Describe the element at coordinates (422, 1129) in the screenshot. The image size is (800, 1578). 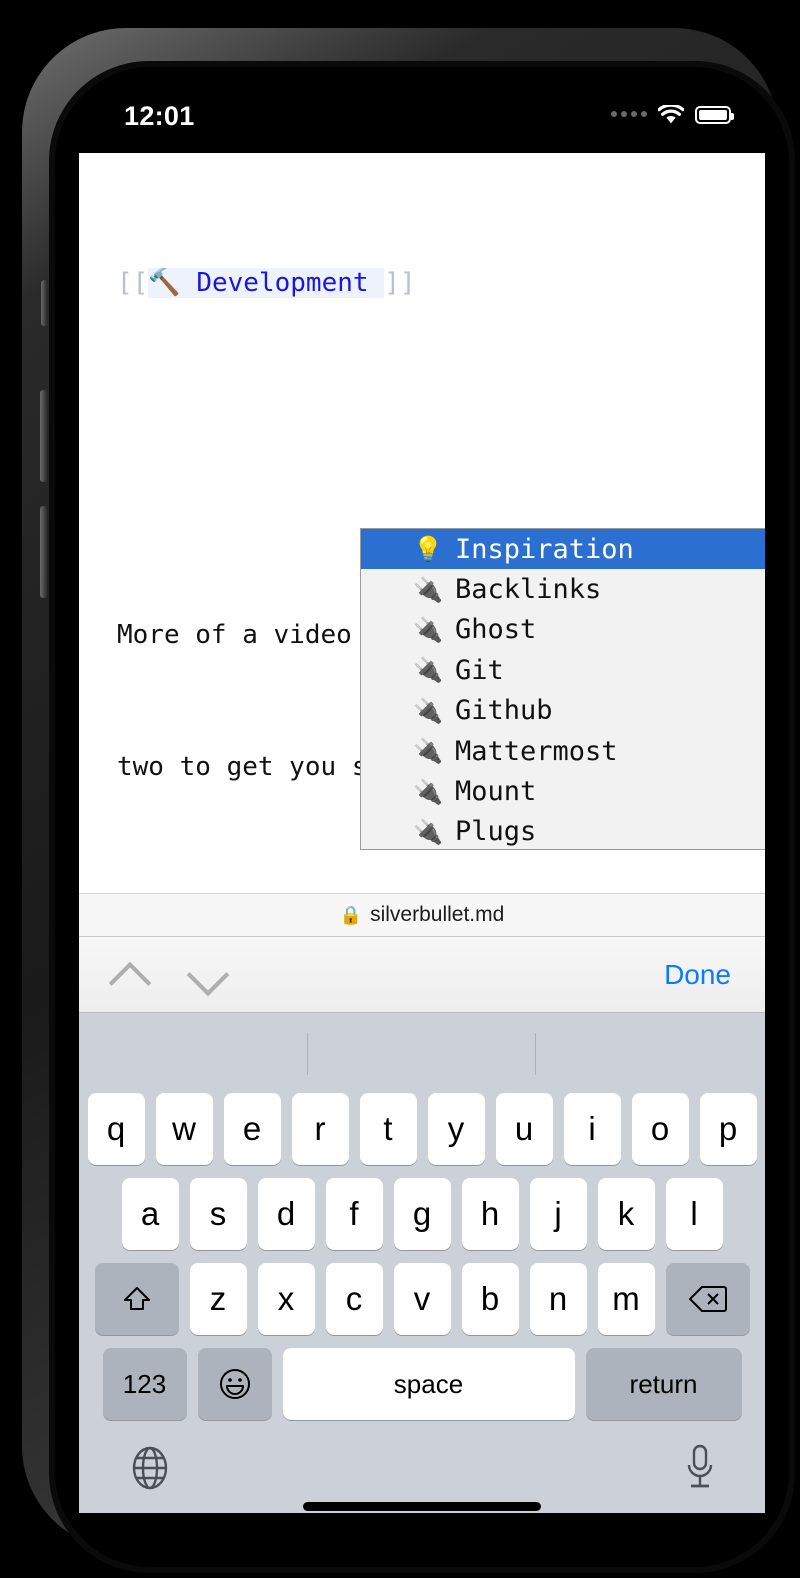
I see `keyboard-row-1: qwerty u i op` at that location.